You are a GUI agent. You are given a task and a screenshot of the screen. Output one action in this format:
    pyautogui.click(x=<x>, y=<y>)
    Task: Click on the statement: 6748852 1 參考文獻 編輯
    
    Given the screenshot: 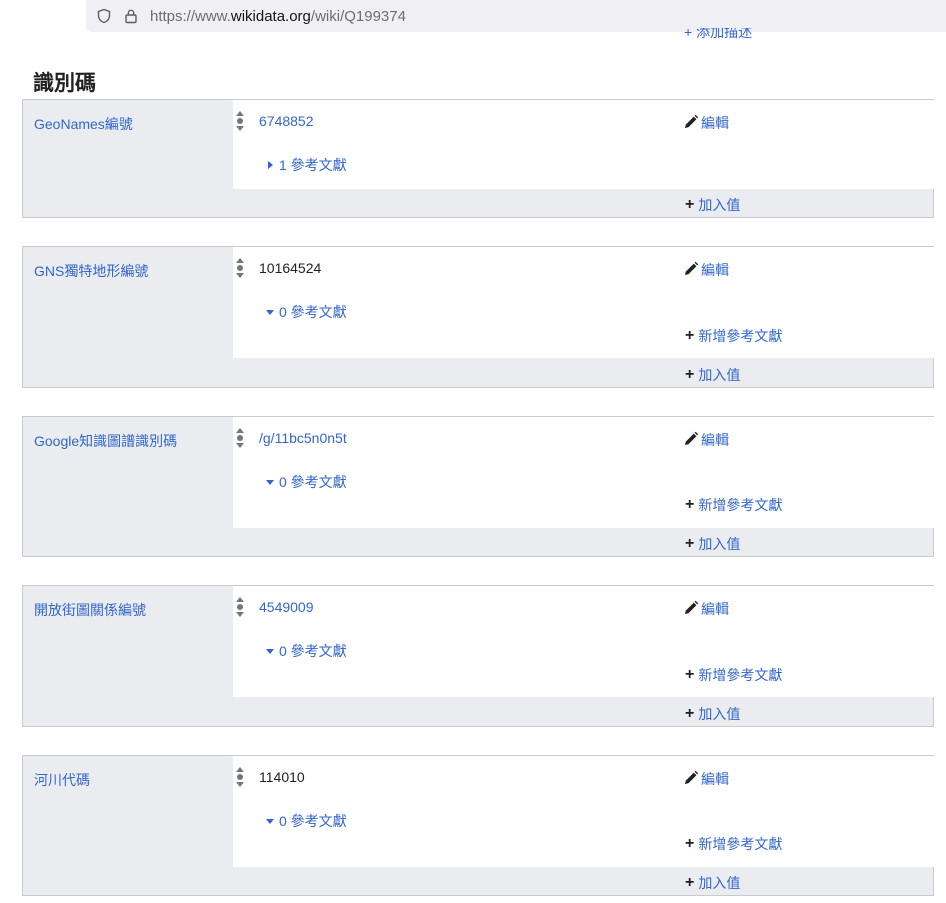 What is the action you would take?
    pyautogui.click(x=583, y=144)
    